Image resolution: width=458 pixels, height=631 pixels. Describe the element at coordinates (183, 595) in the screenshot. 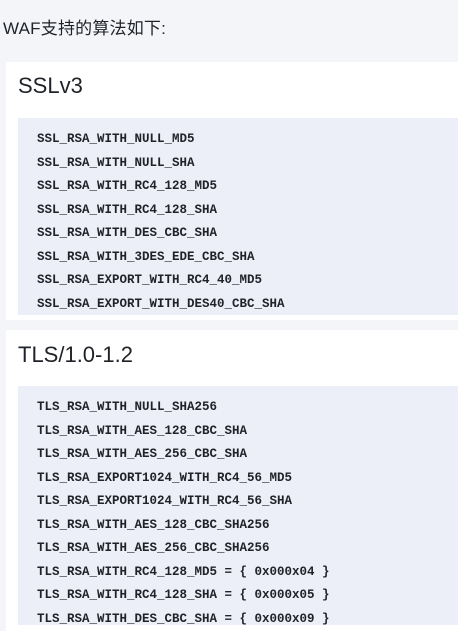

I see `code-line: TLS_RSA_WITH_RC4_128_SHA = { 0x000x05 }` at that location.